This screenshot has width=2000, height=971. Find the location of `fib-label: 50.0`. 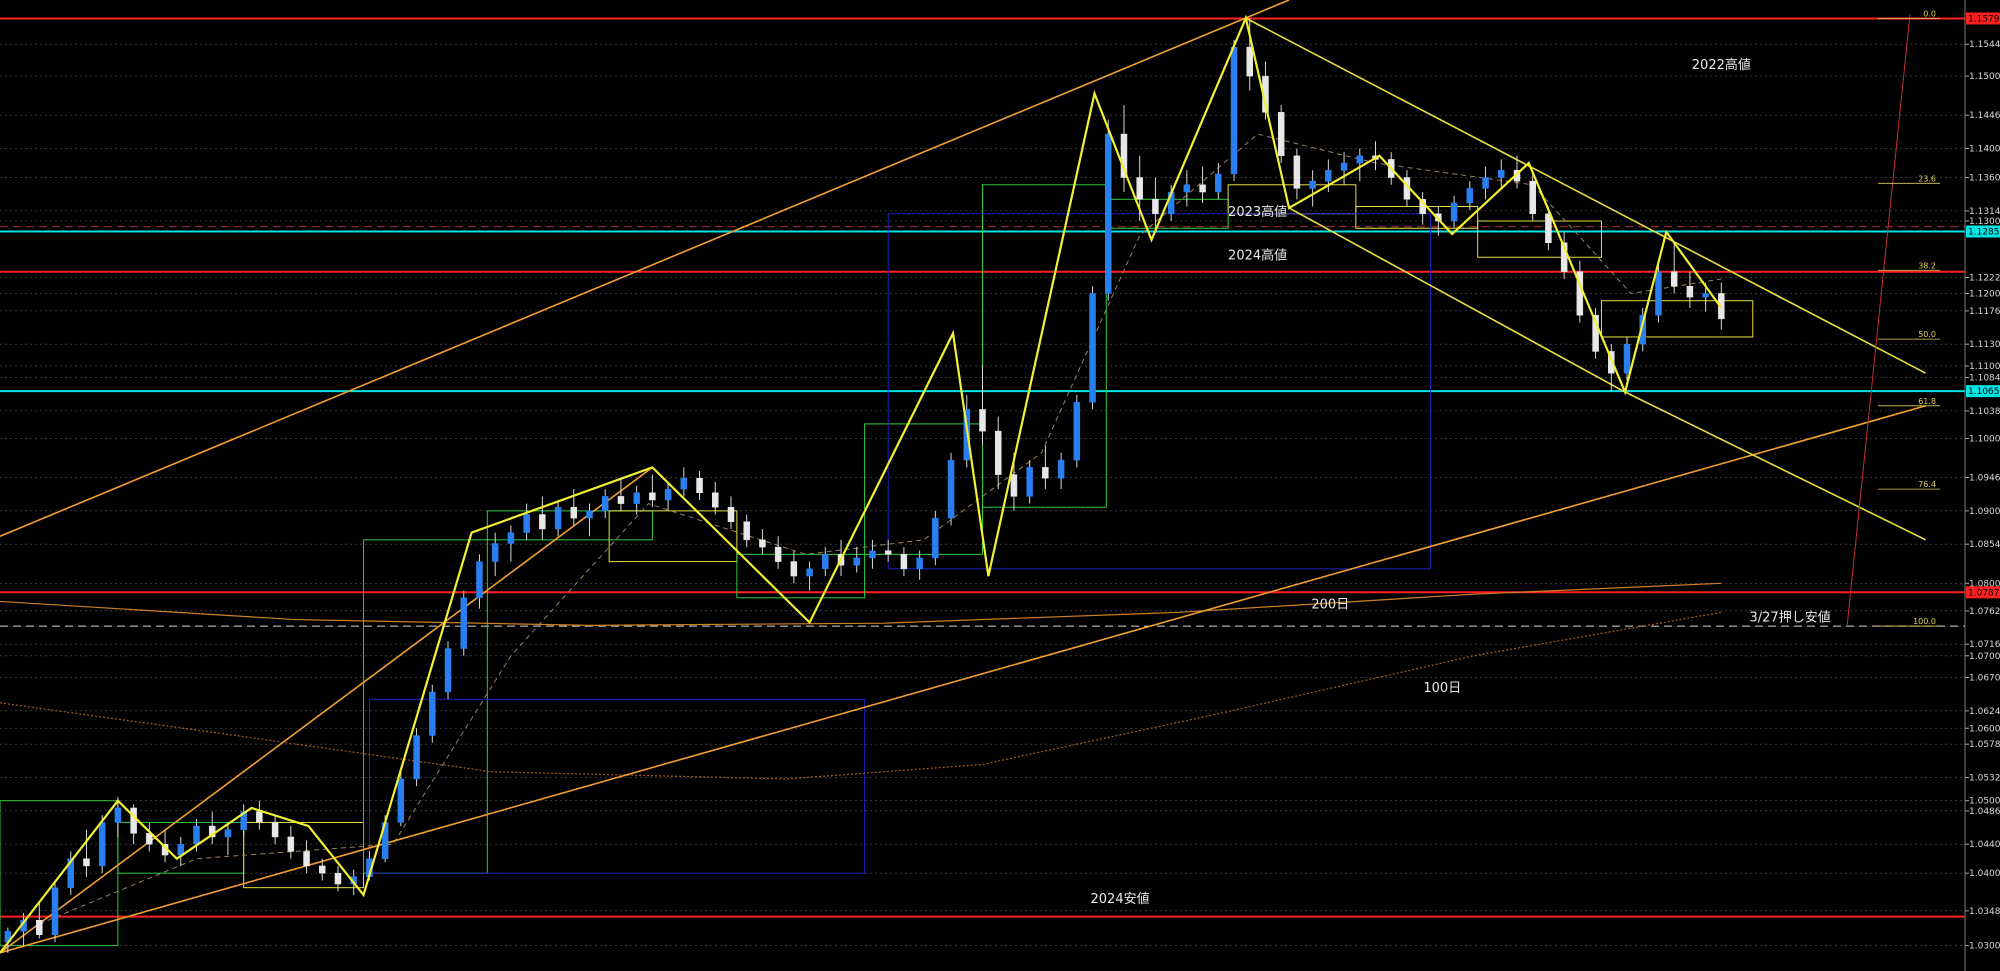

fib-label: 50.0 is located at coordinates (1927, 334).